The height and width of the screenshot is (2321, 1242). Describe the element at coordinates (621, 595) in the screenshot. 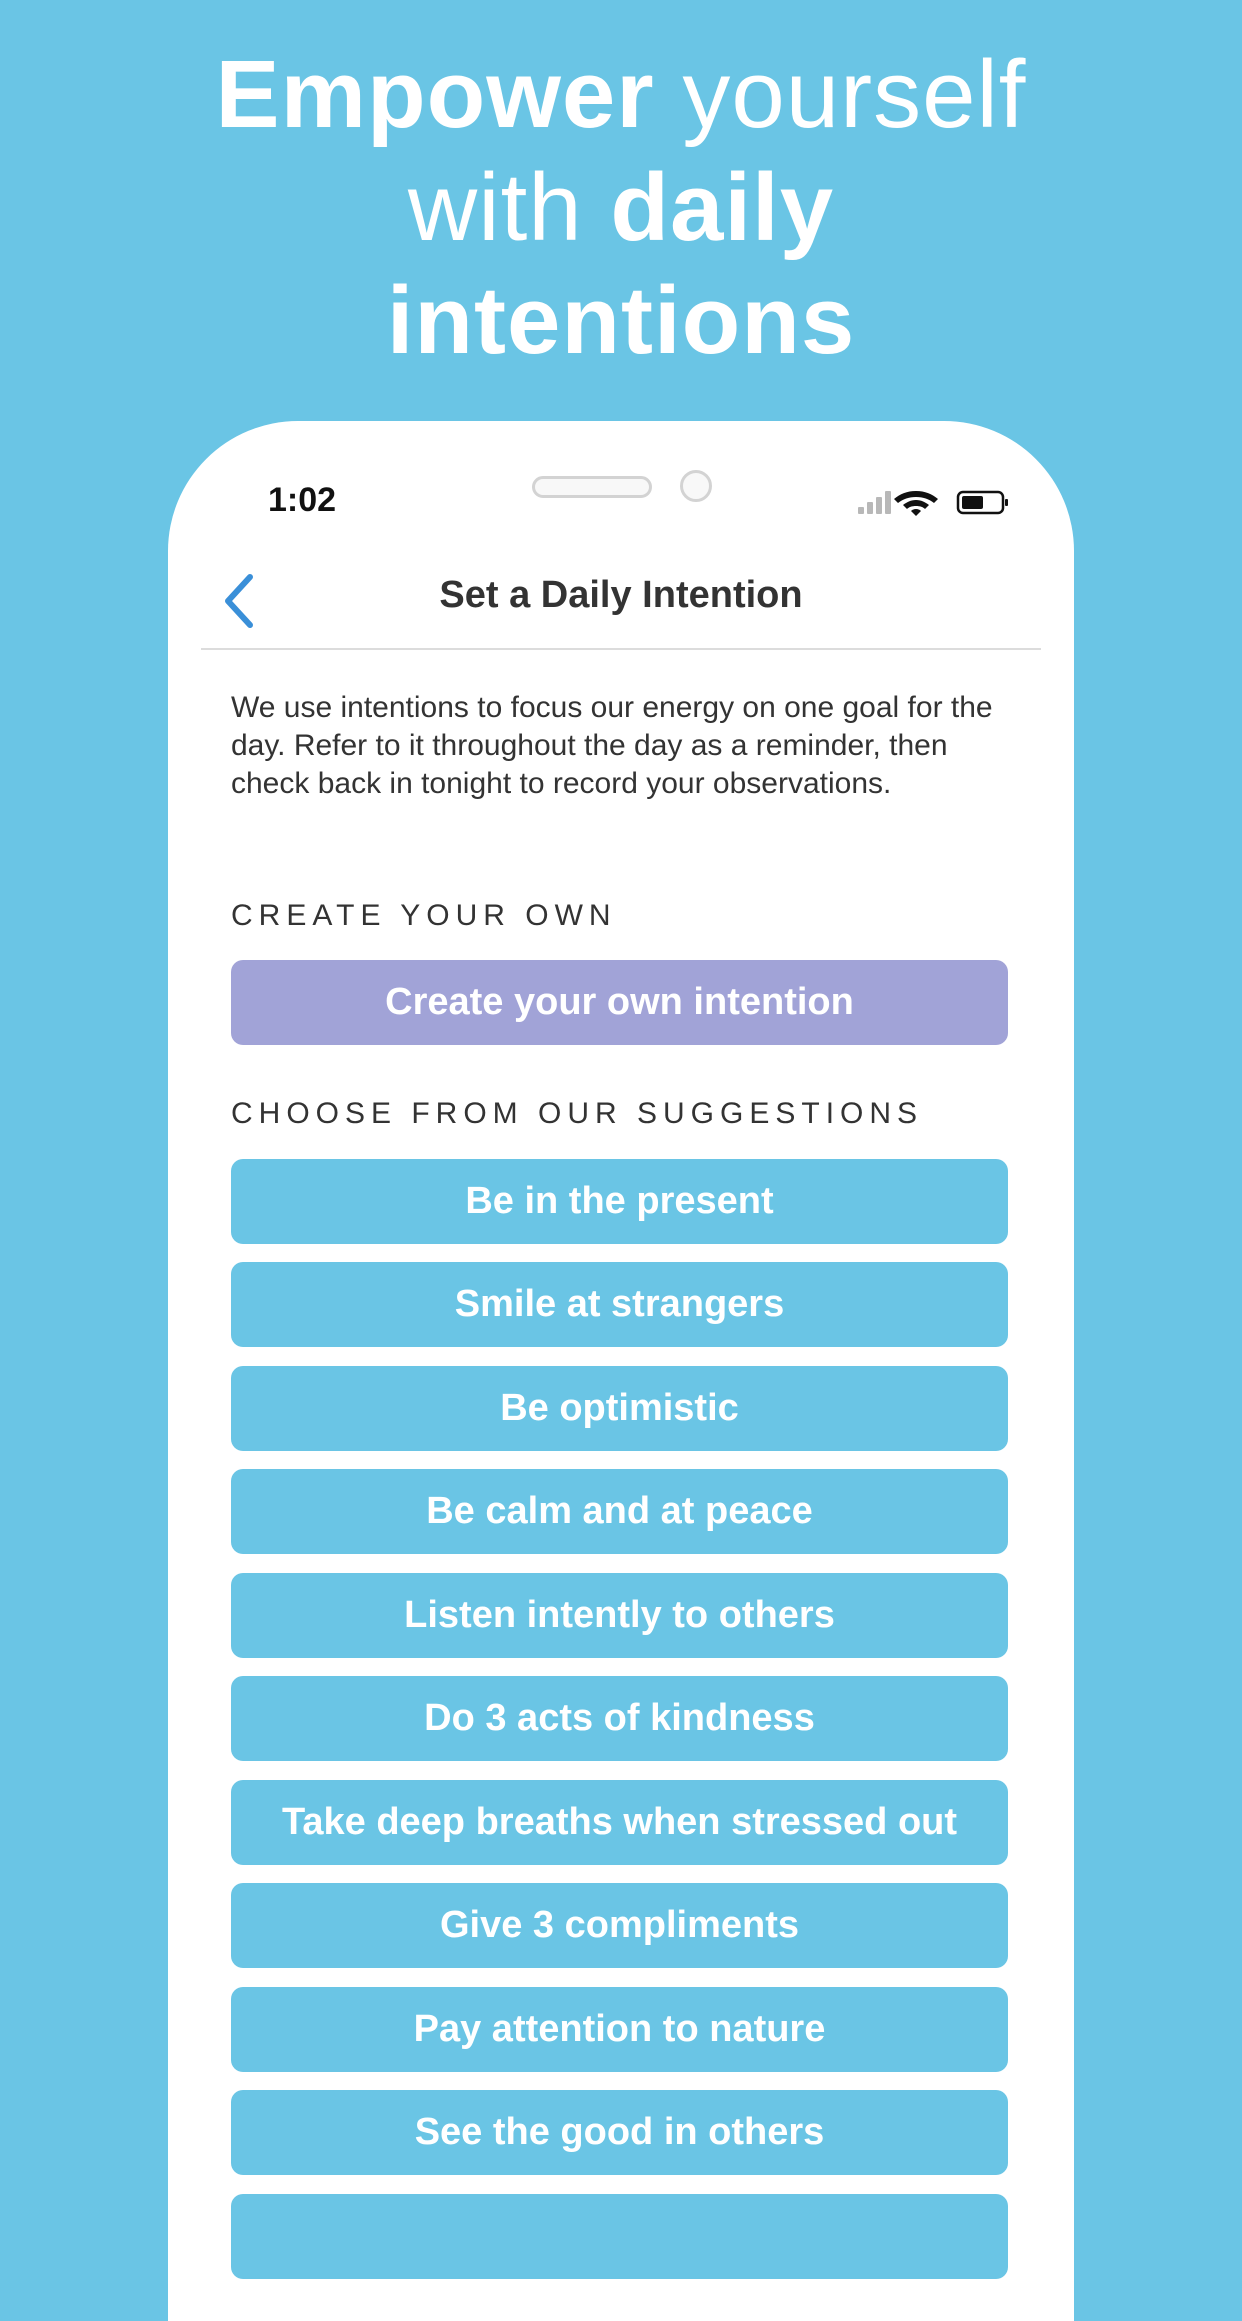

I see `page-title: Set a Daily Intention` at that location.